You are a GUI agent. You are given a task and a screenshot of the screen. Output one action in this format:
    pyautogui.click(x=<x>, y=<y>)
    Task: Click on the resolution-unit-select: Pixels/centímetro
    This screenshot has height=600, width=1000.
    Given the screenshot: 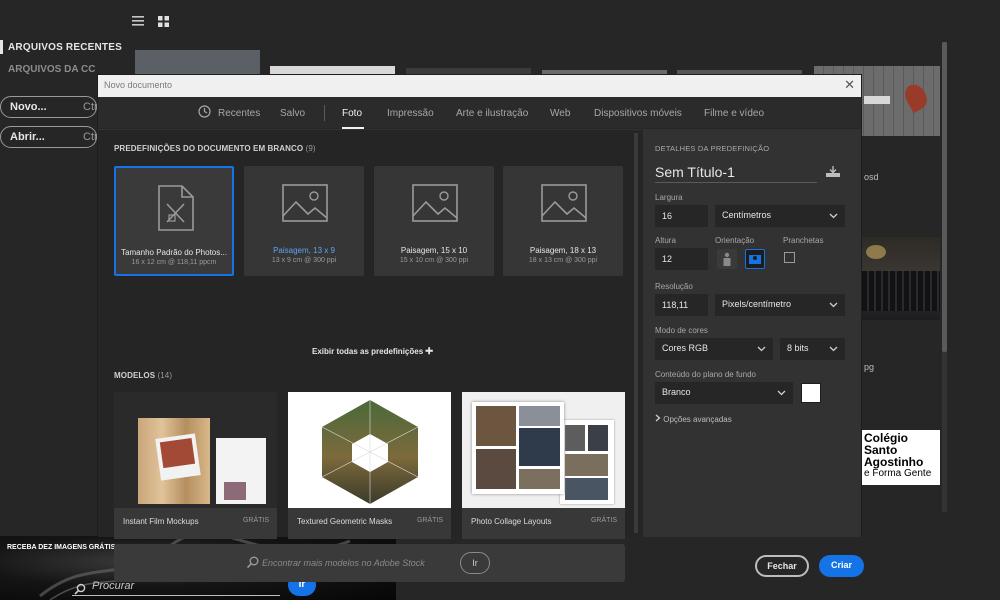 What is the action you would take?
    pyautogui.click(x=780, y=305)
    